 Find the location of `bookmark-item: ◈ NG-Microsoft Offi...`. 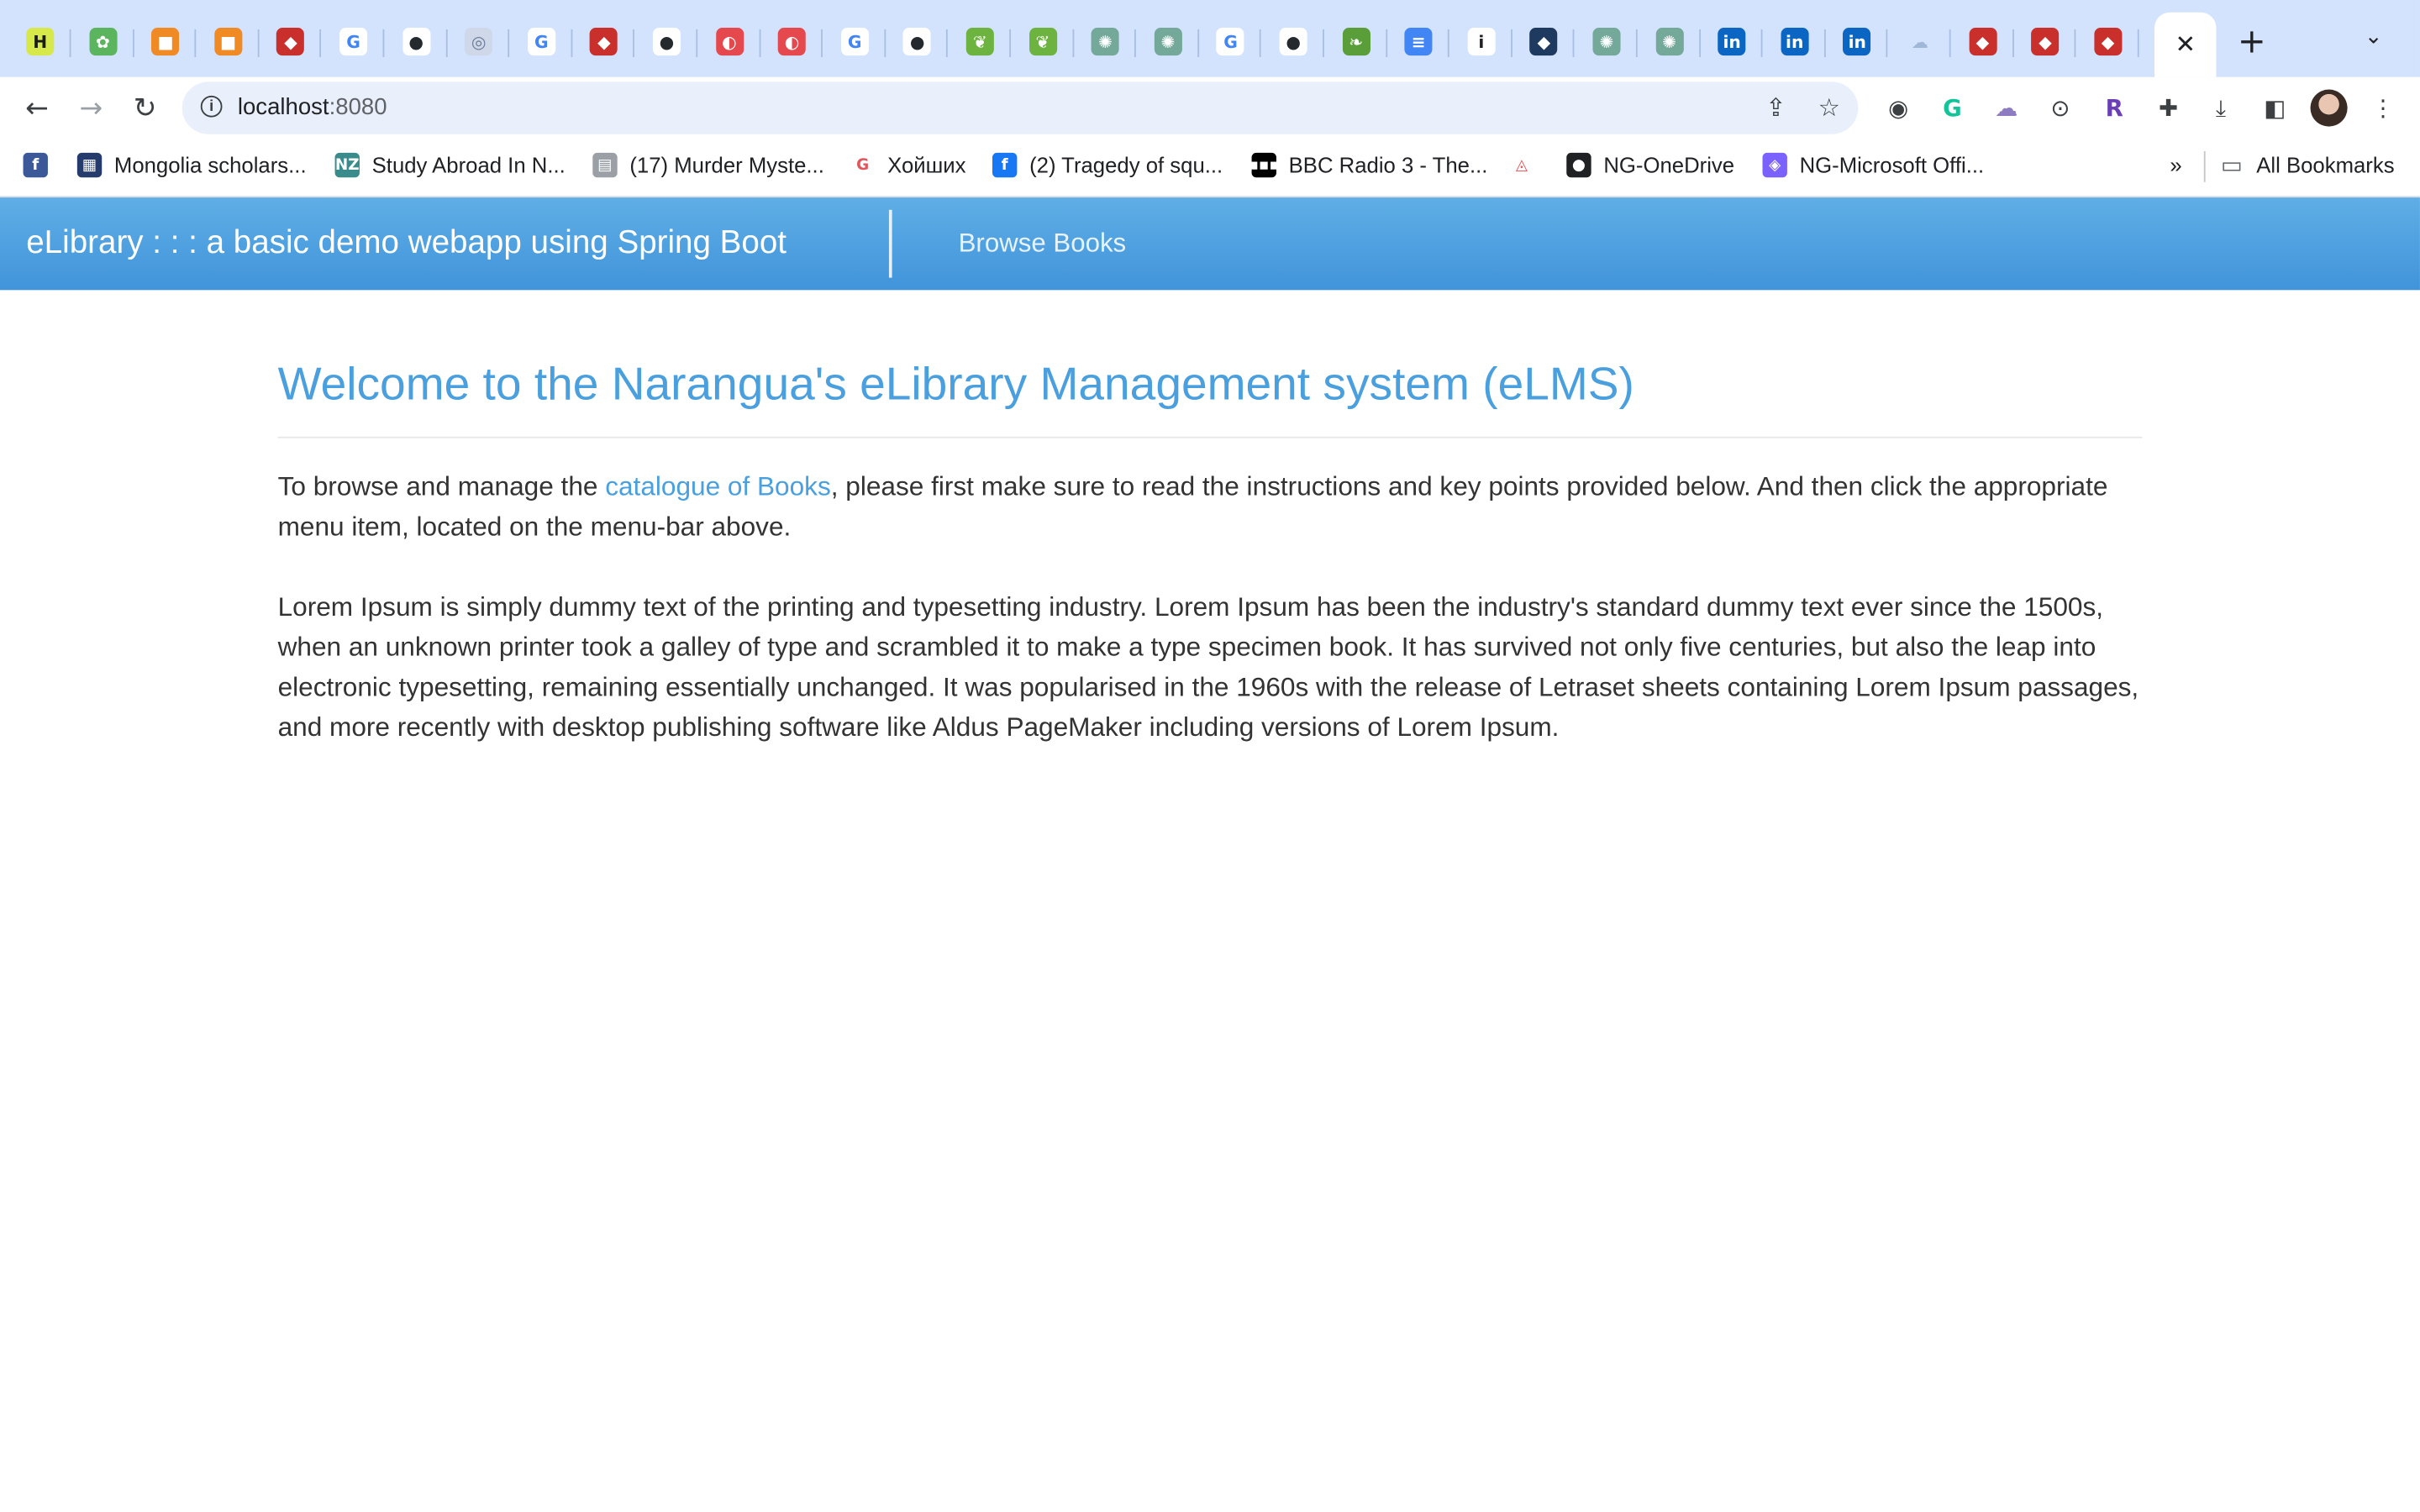

bookmark-item: ◈ NG-Microsoft Offi... is located at coordinates (1873, 165).